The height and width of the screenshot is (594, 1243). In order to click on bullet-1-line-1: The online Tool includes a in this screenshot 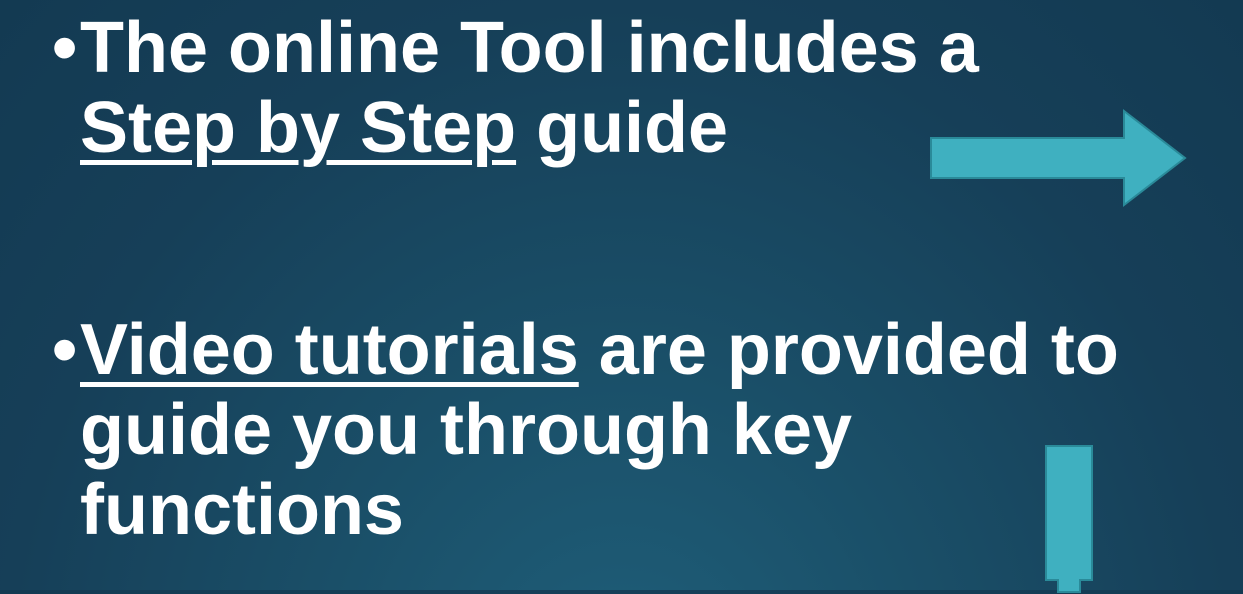, I will do `click(529, 48)`.